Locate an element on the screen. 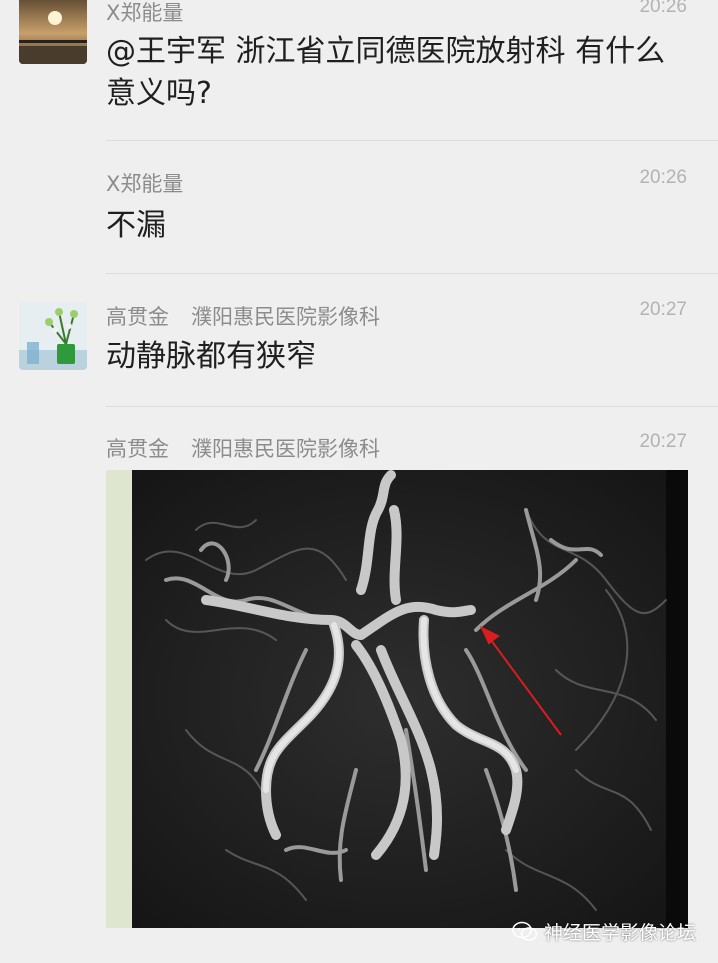 The width and height of the screenshot is (718, 963). channel-watermark: 神经医学影像论坛 is located at coordinates (604, 931).